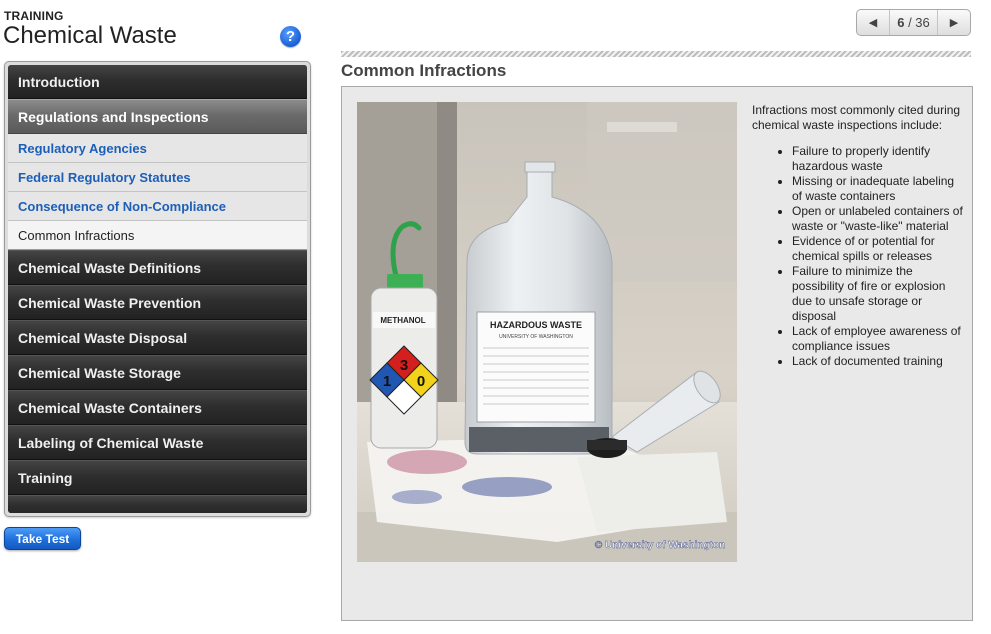 This screenshot has width=991, height=634. Describe the element at coordinates (878, 361) in the screenshot. I see `list-item: Lack of documented training` at that location.